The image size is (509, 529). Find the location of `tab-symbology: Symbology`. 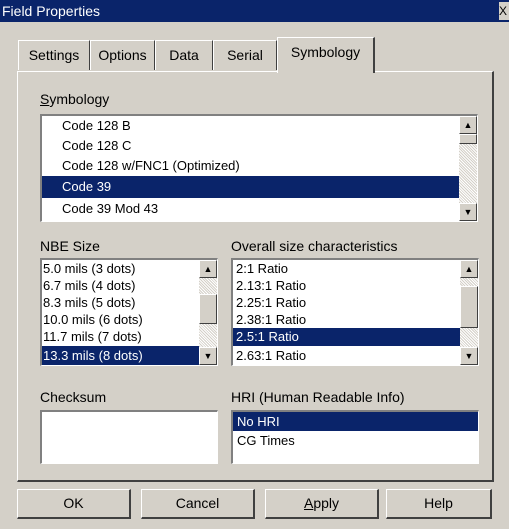

tab-symbology: Symbology is located at coordinates (326, 55).